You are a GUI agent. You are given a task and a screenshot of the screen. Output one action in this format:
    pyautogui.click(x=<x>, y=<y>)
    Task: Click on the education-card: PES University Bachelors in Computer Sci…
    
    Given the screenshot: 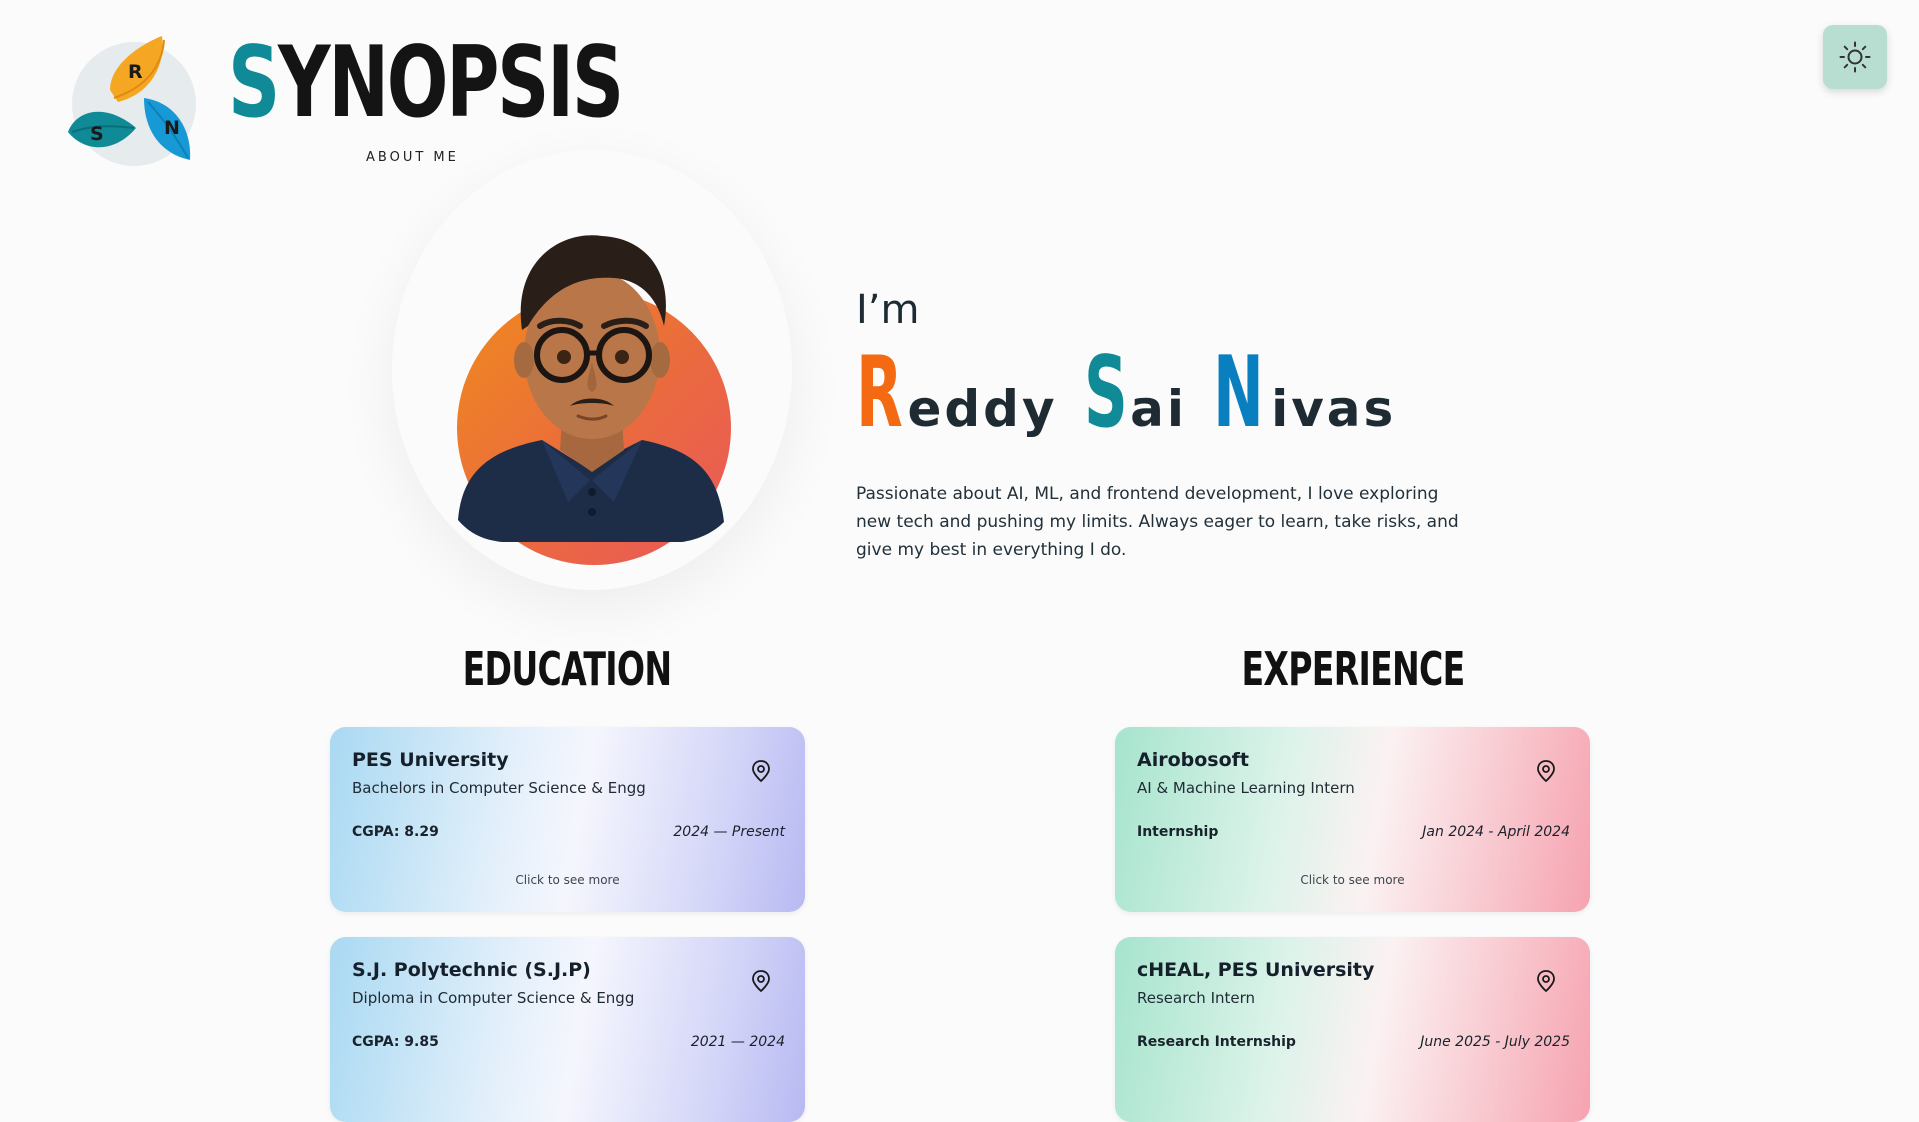 What is the action you would take?
    pyautogui.click(x=567, y=819)
    